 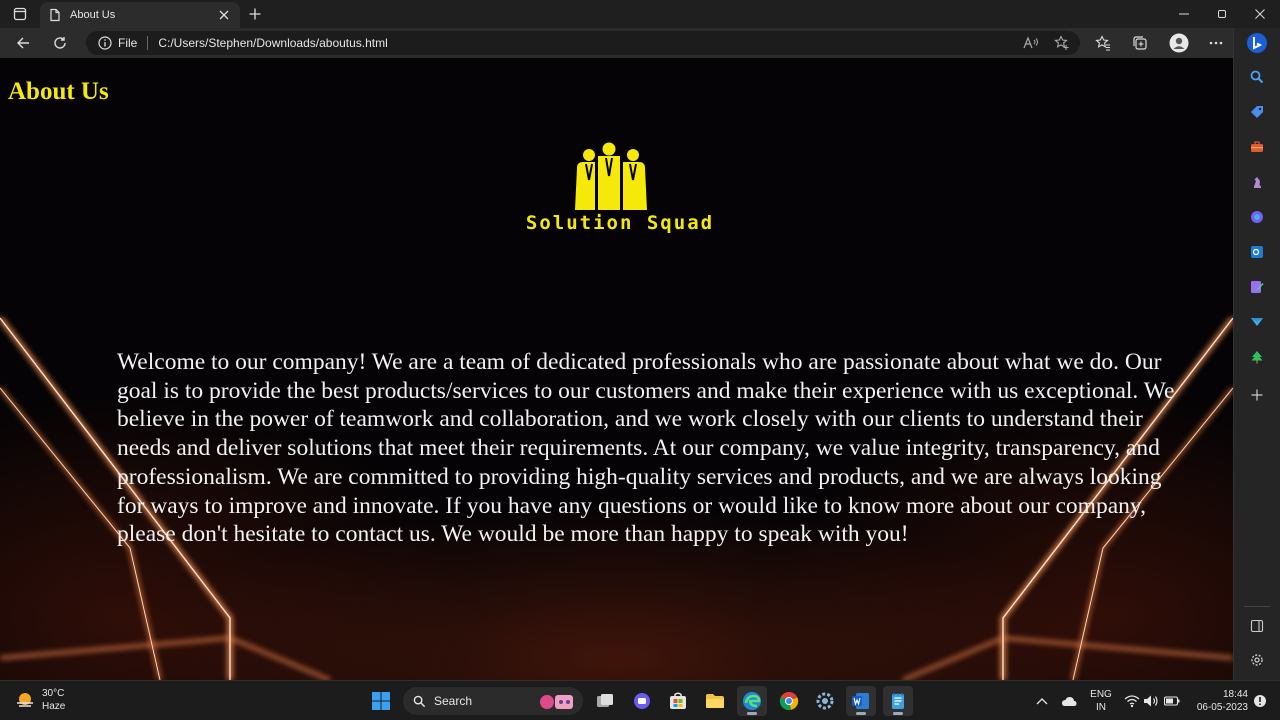 I want to click on bing-icon, so click(x=1257, y=43).